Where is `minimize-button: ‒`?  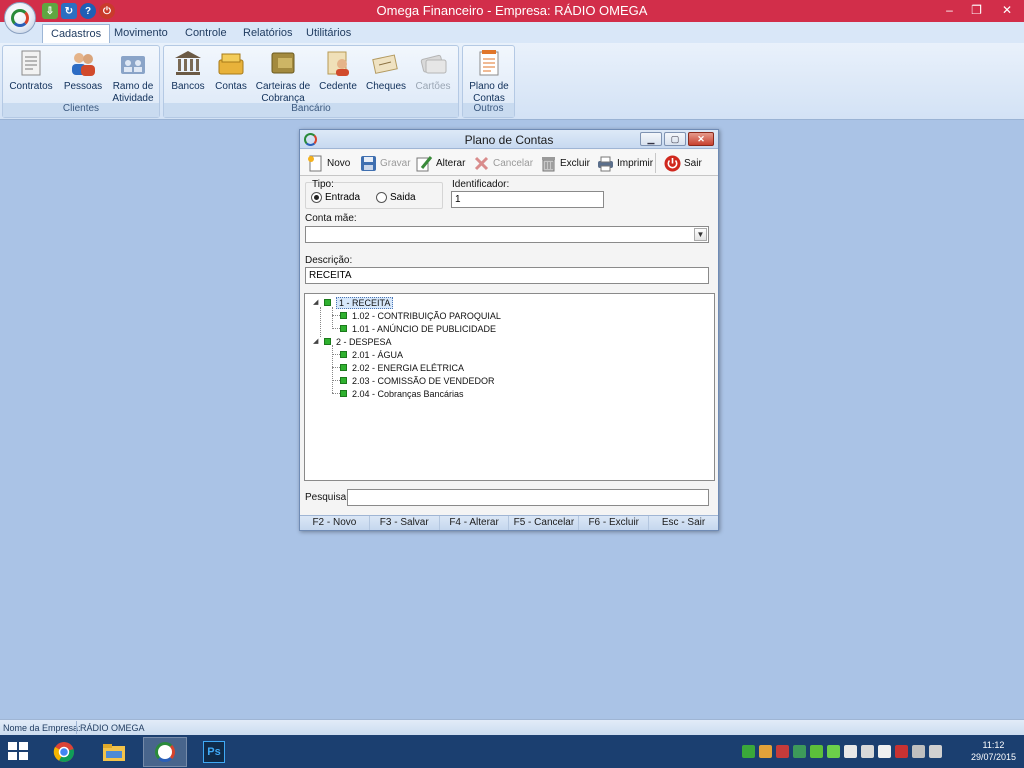
minimize-button: ‒ is located at coordinates (949, 10).